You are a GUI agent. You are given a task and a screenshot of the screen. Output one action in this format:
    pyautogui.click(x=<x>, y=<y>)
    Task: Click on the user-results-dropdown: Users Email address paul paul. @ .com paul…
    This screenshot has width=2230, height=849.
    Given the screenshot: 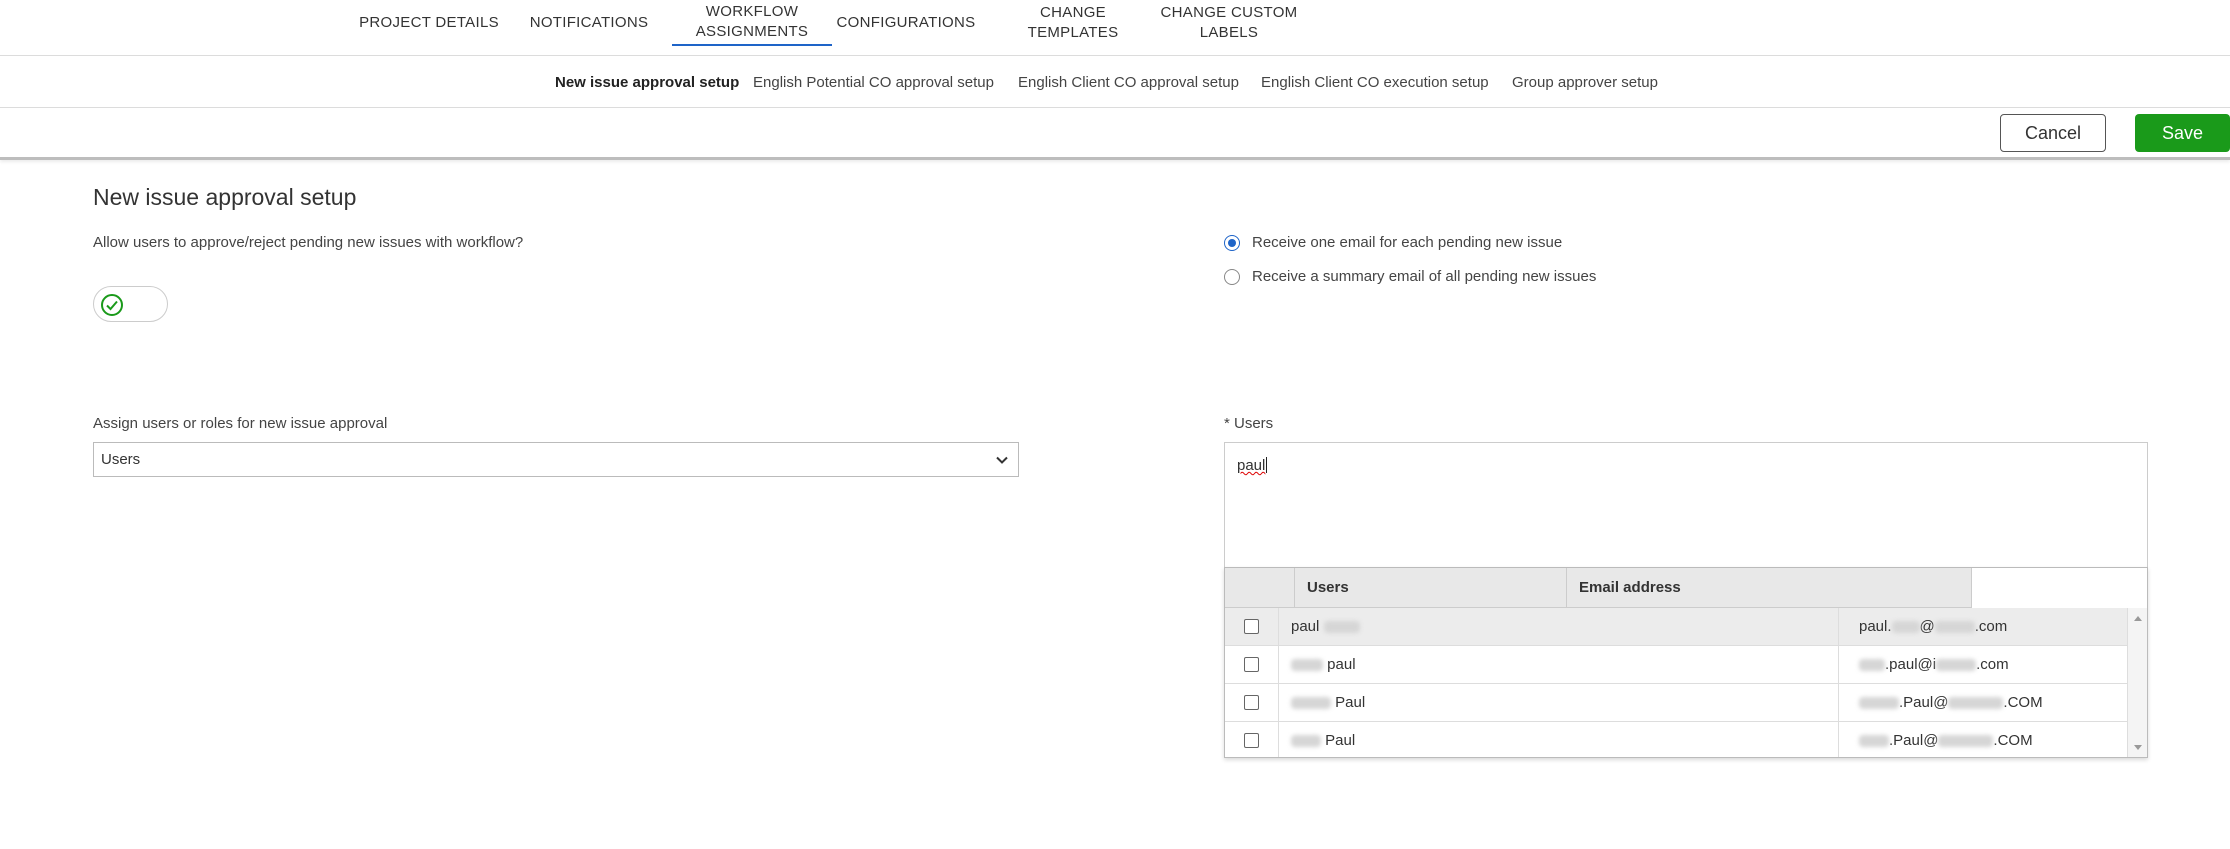 What is the action you would take?
    pyautogui.click(x=1686, y=662)
    